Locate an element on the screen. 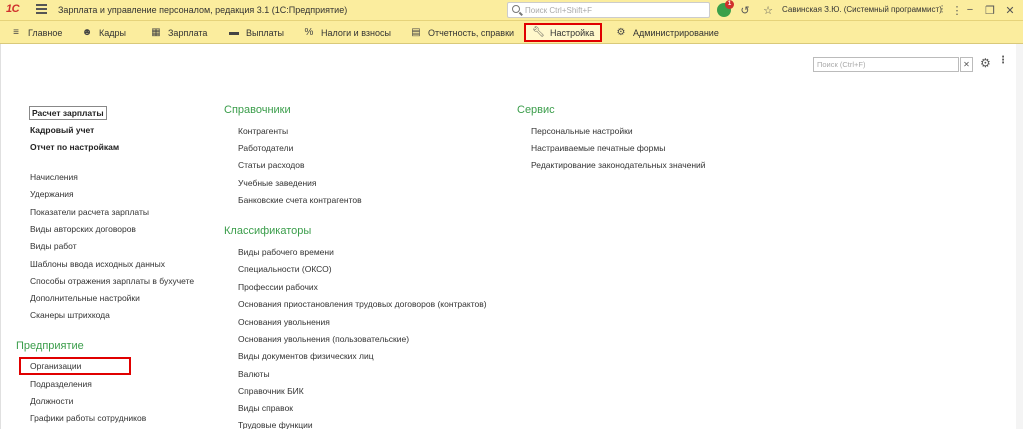 The width and height of the screenshot is (1023, 429). link-employers: Работодатели is located at coordinates (265, 148).